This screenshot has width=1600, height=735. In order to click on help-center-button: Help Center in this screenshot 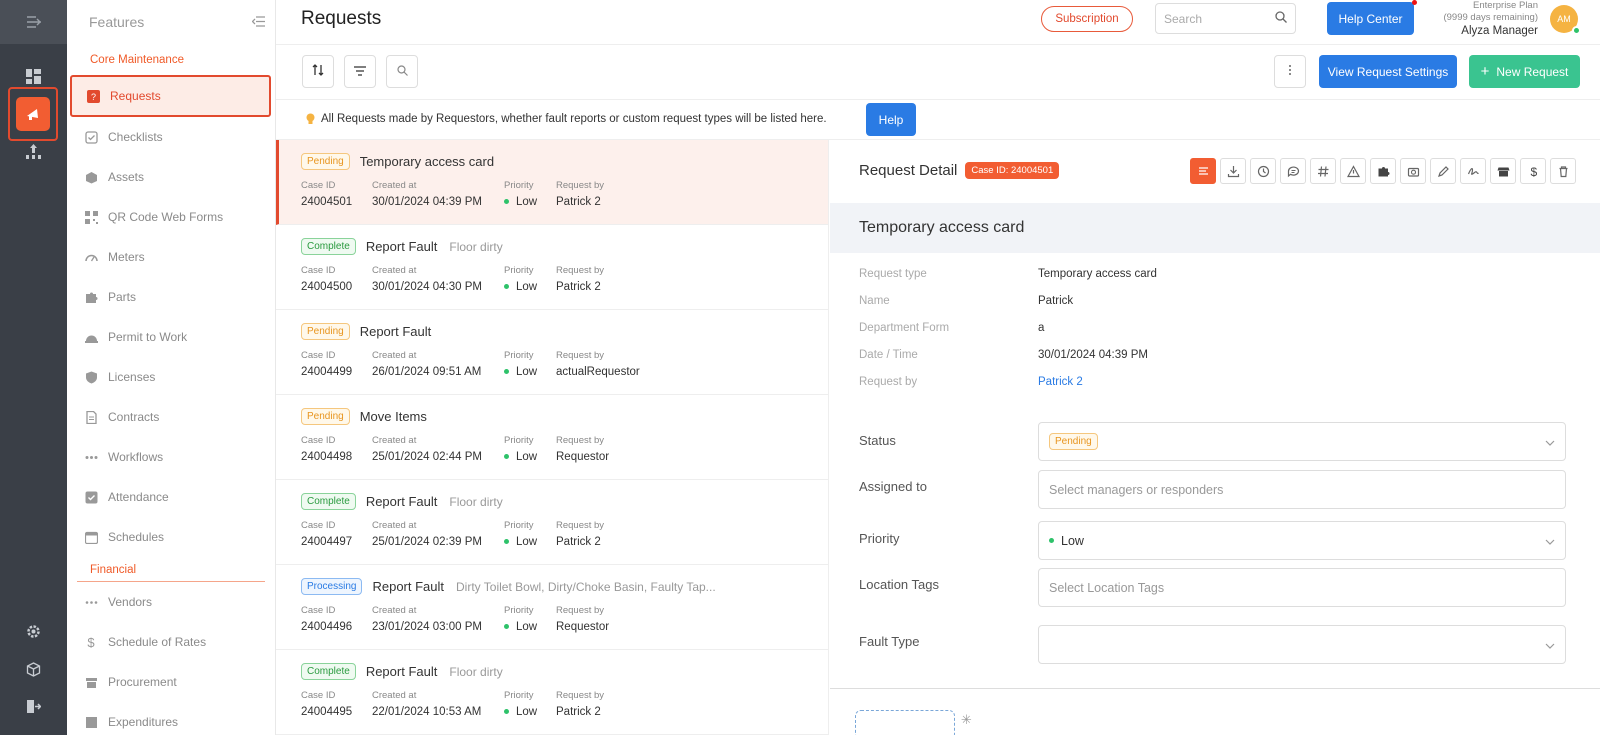, I will do `click(1370, 18)`.